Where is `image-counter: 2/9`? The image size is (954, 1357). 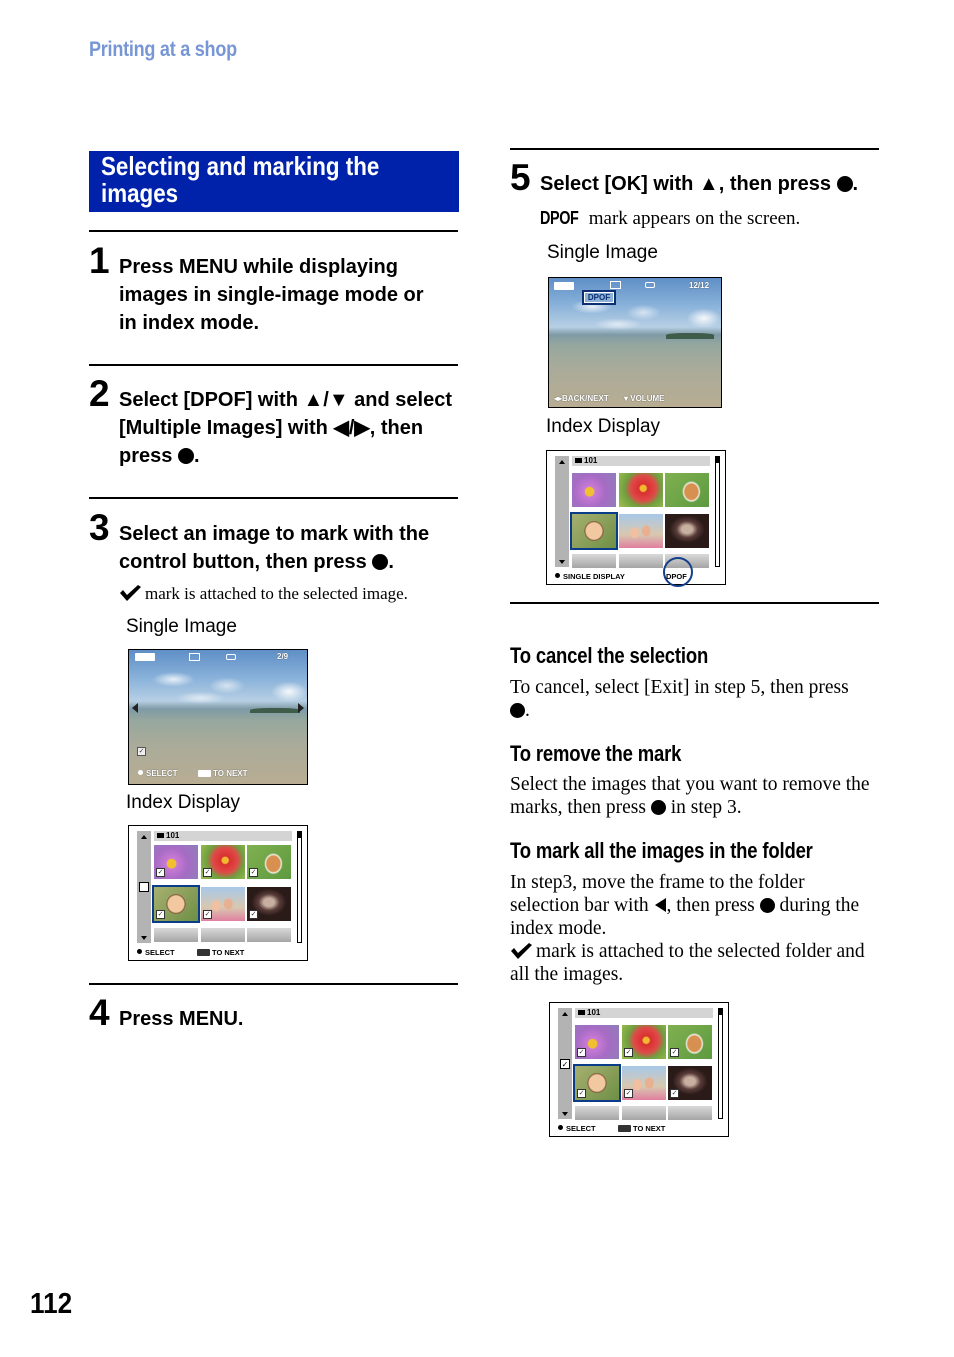
image-counter: 2/9 is located at coordinates (283, 656).